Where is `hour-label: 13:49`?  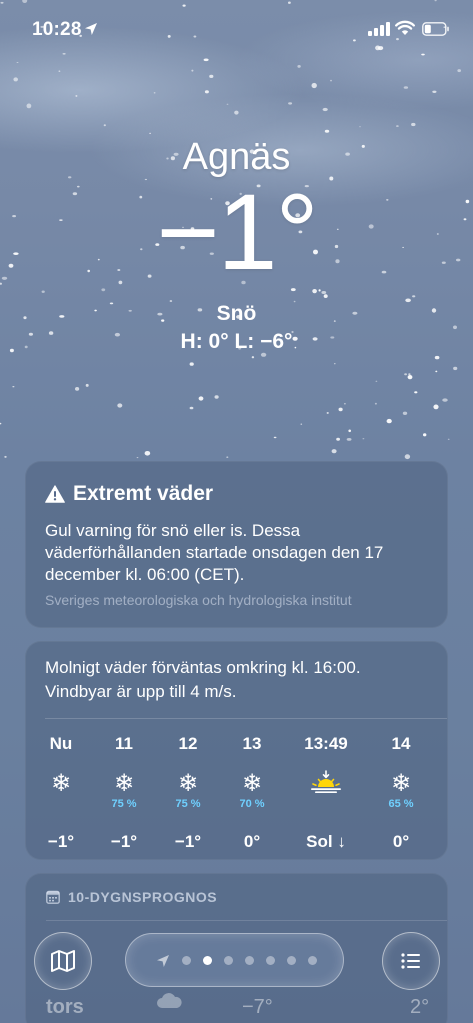 hour-label: 13:49 is located at coordinates (326, 743).